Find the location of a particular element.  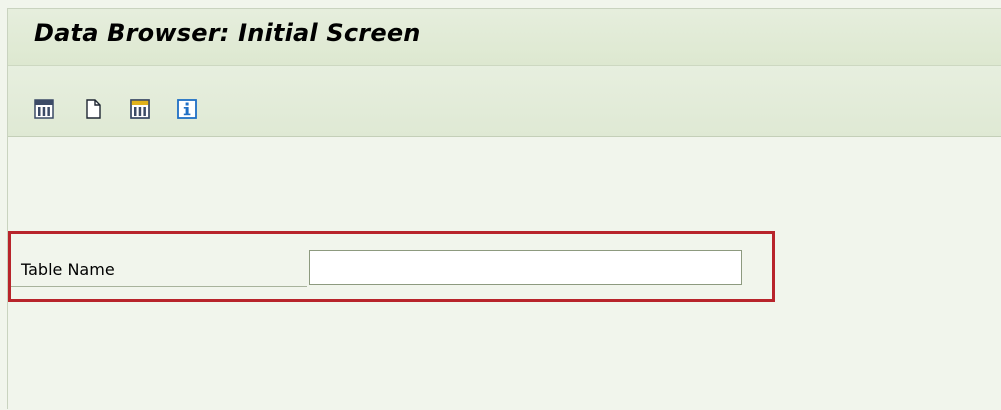

info-button is located at coordinates (187, 109).